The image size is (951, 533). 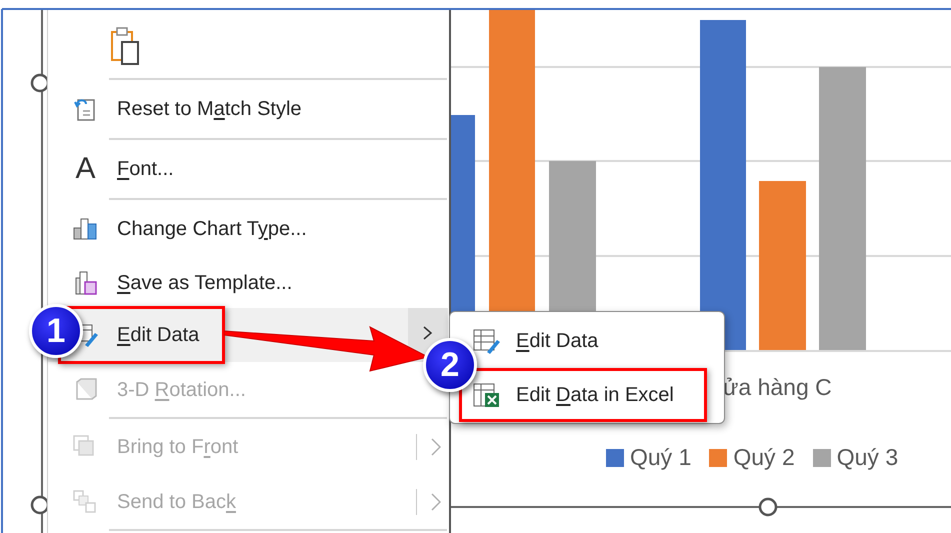 What do you see at coordinates (85, 390) in the screenshot?
I see `cube-icon` at bounding box center [85, 390].